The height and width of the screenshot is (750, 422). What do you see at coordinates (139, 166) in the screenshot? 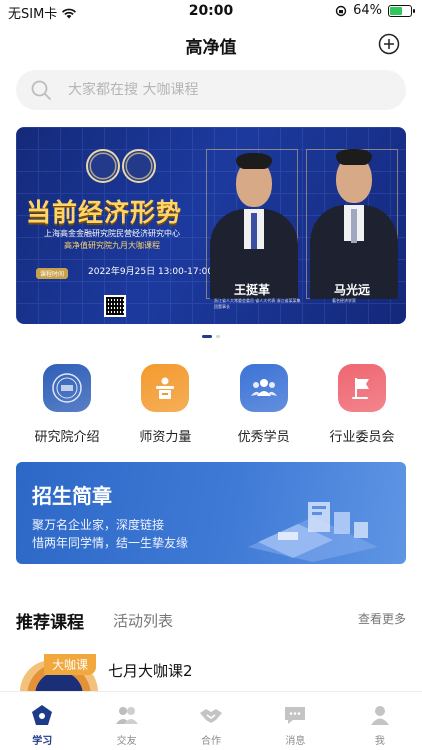
I see `seal-logo-right` at bounding box center [139, 166].